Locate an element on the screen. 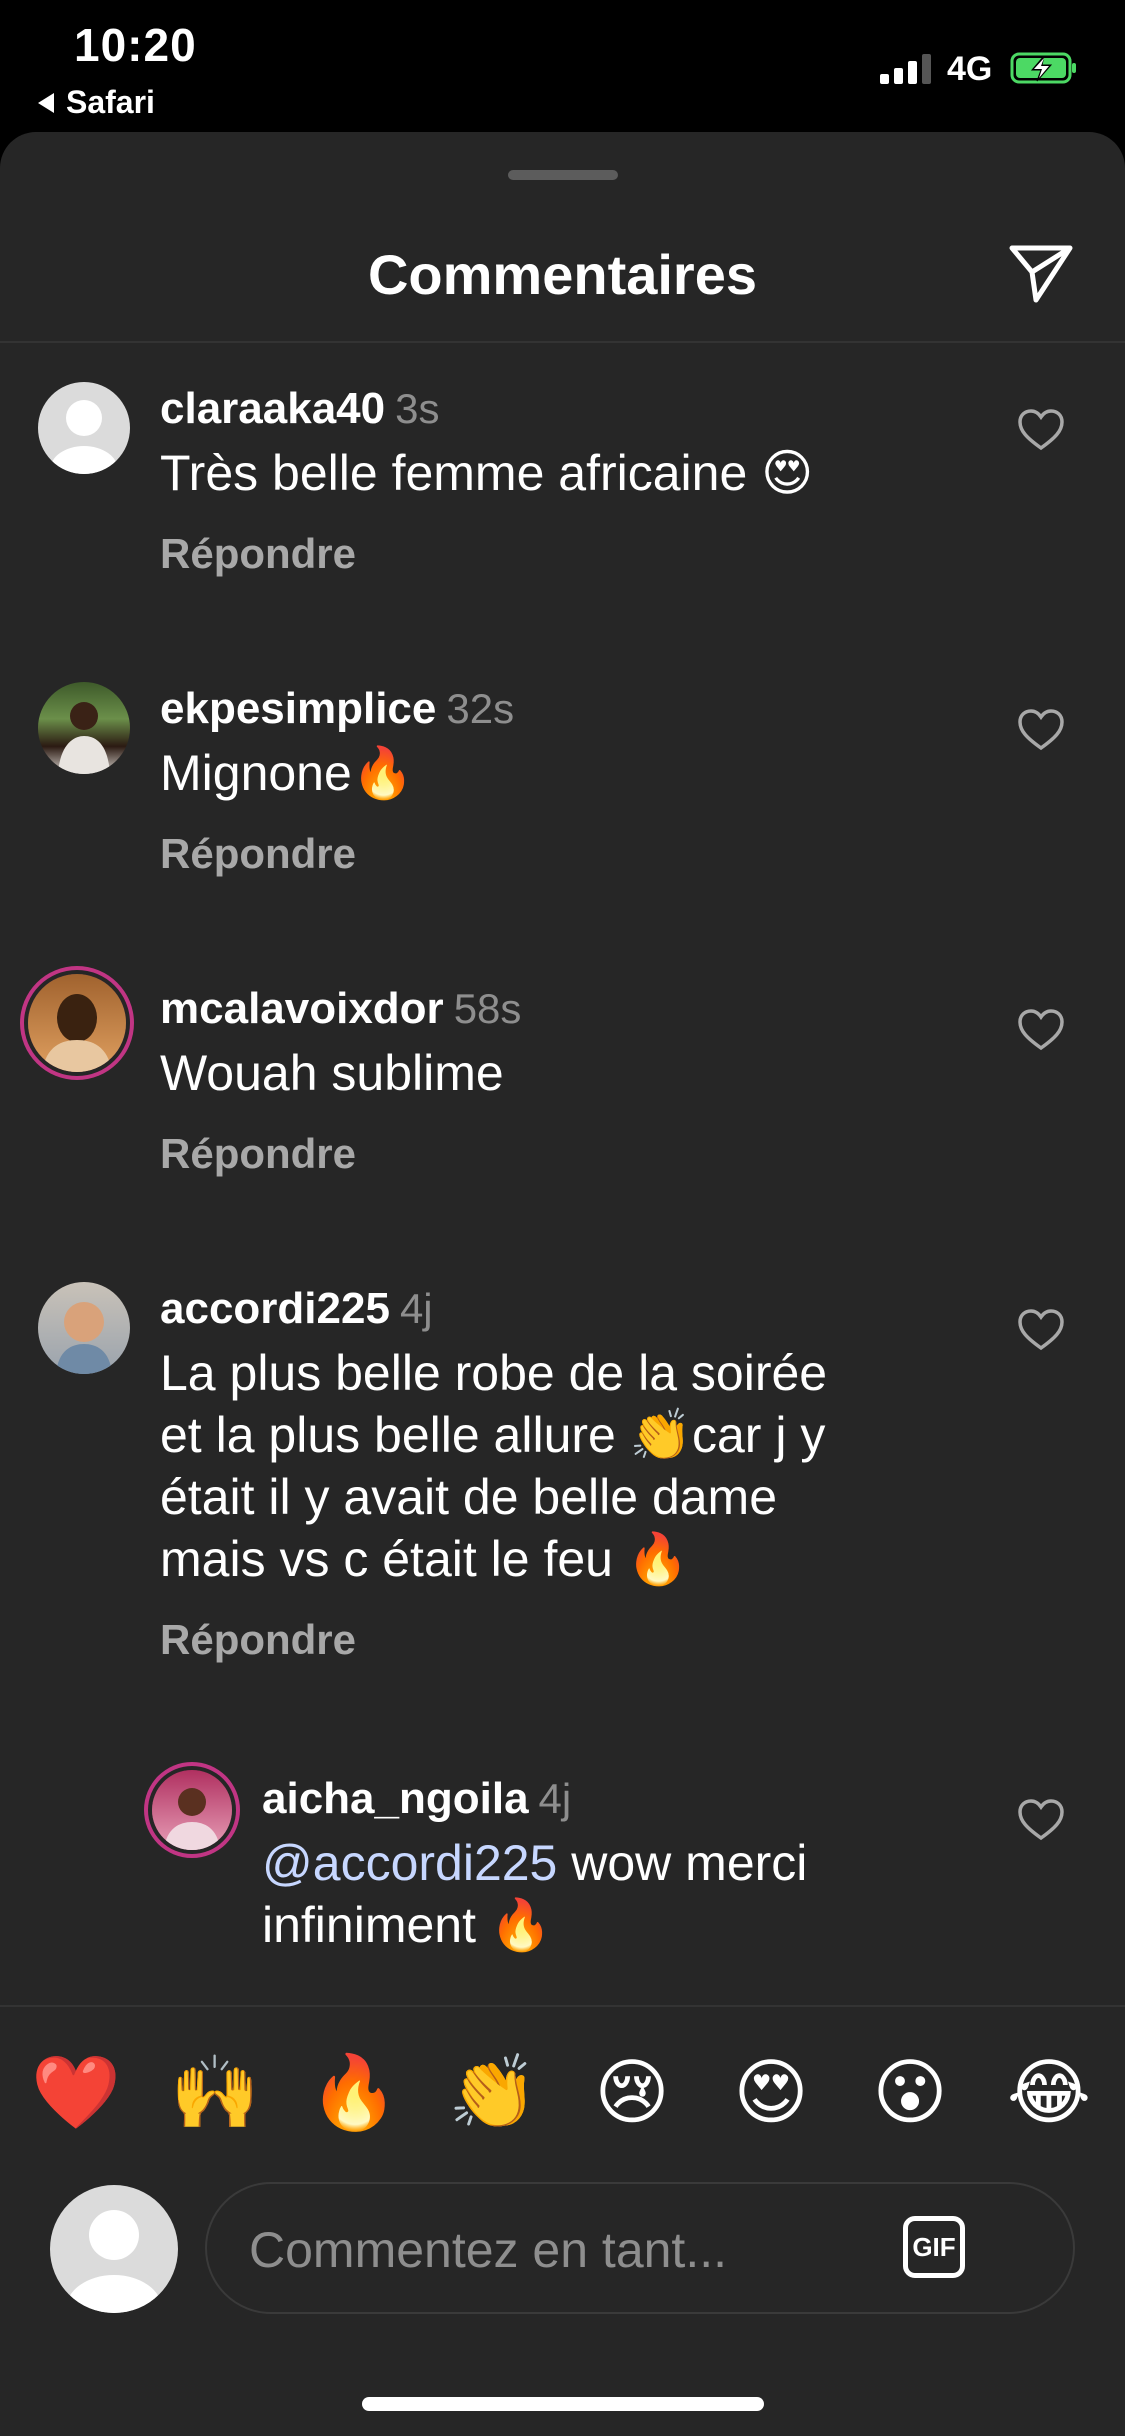  comment-composer: GIF is located at coordinates (562, 2252).